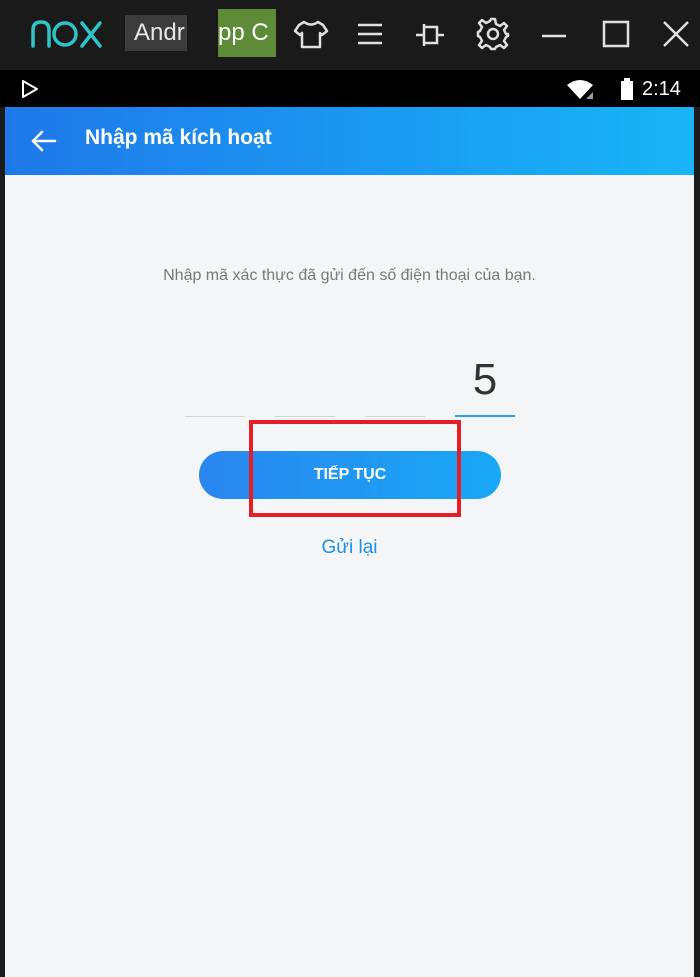 Image resolution: width=700 pixels, height=977 pixels. What do you see at coordinates (349, 548) in the screenshot?
I see `resend-link: Gửi lại` at bounding box center [349, 548].